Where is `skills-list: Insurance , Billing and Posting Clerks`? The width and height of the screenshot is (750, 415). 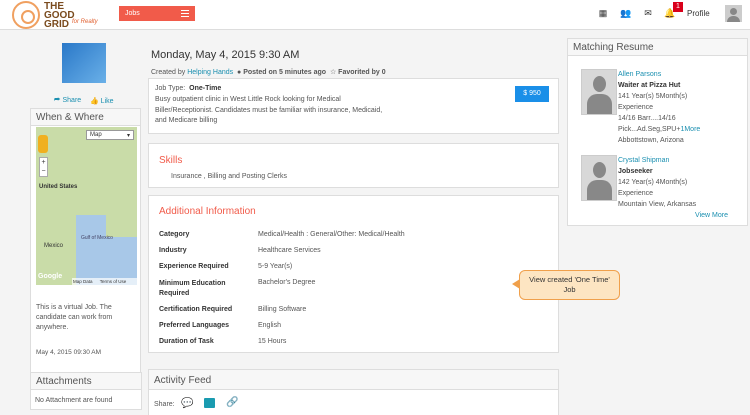
skills-list: Insurance , Billing and Posting Clerks is located at coordinates (229, 176).